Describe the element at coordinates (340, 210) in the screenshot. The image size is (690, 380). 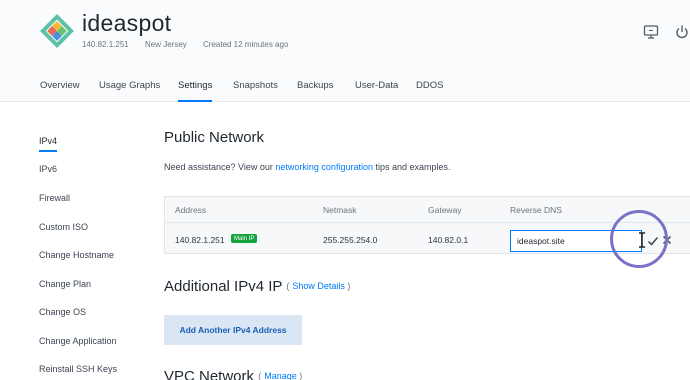
I see `column-netmask: Netmask` at that location.